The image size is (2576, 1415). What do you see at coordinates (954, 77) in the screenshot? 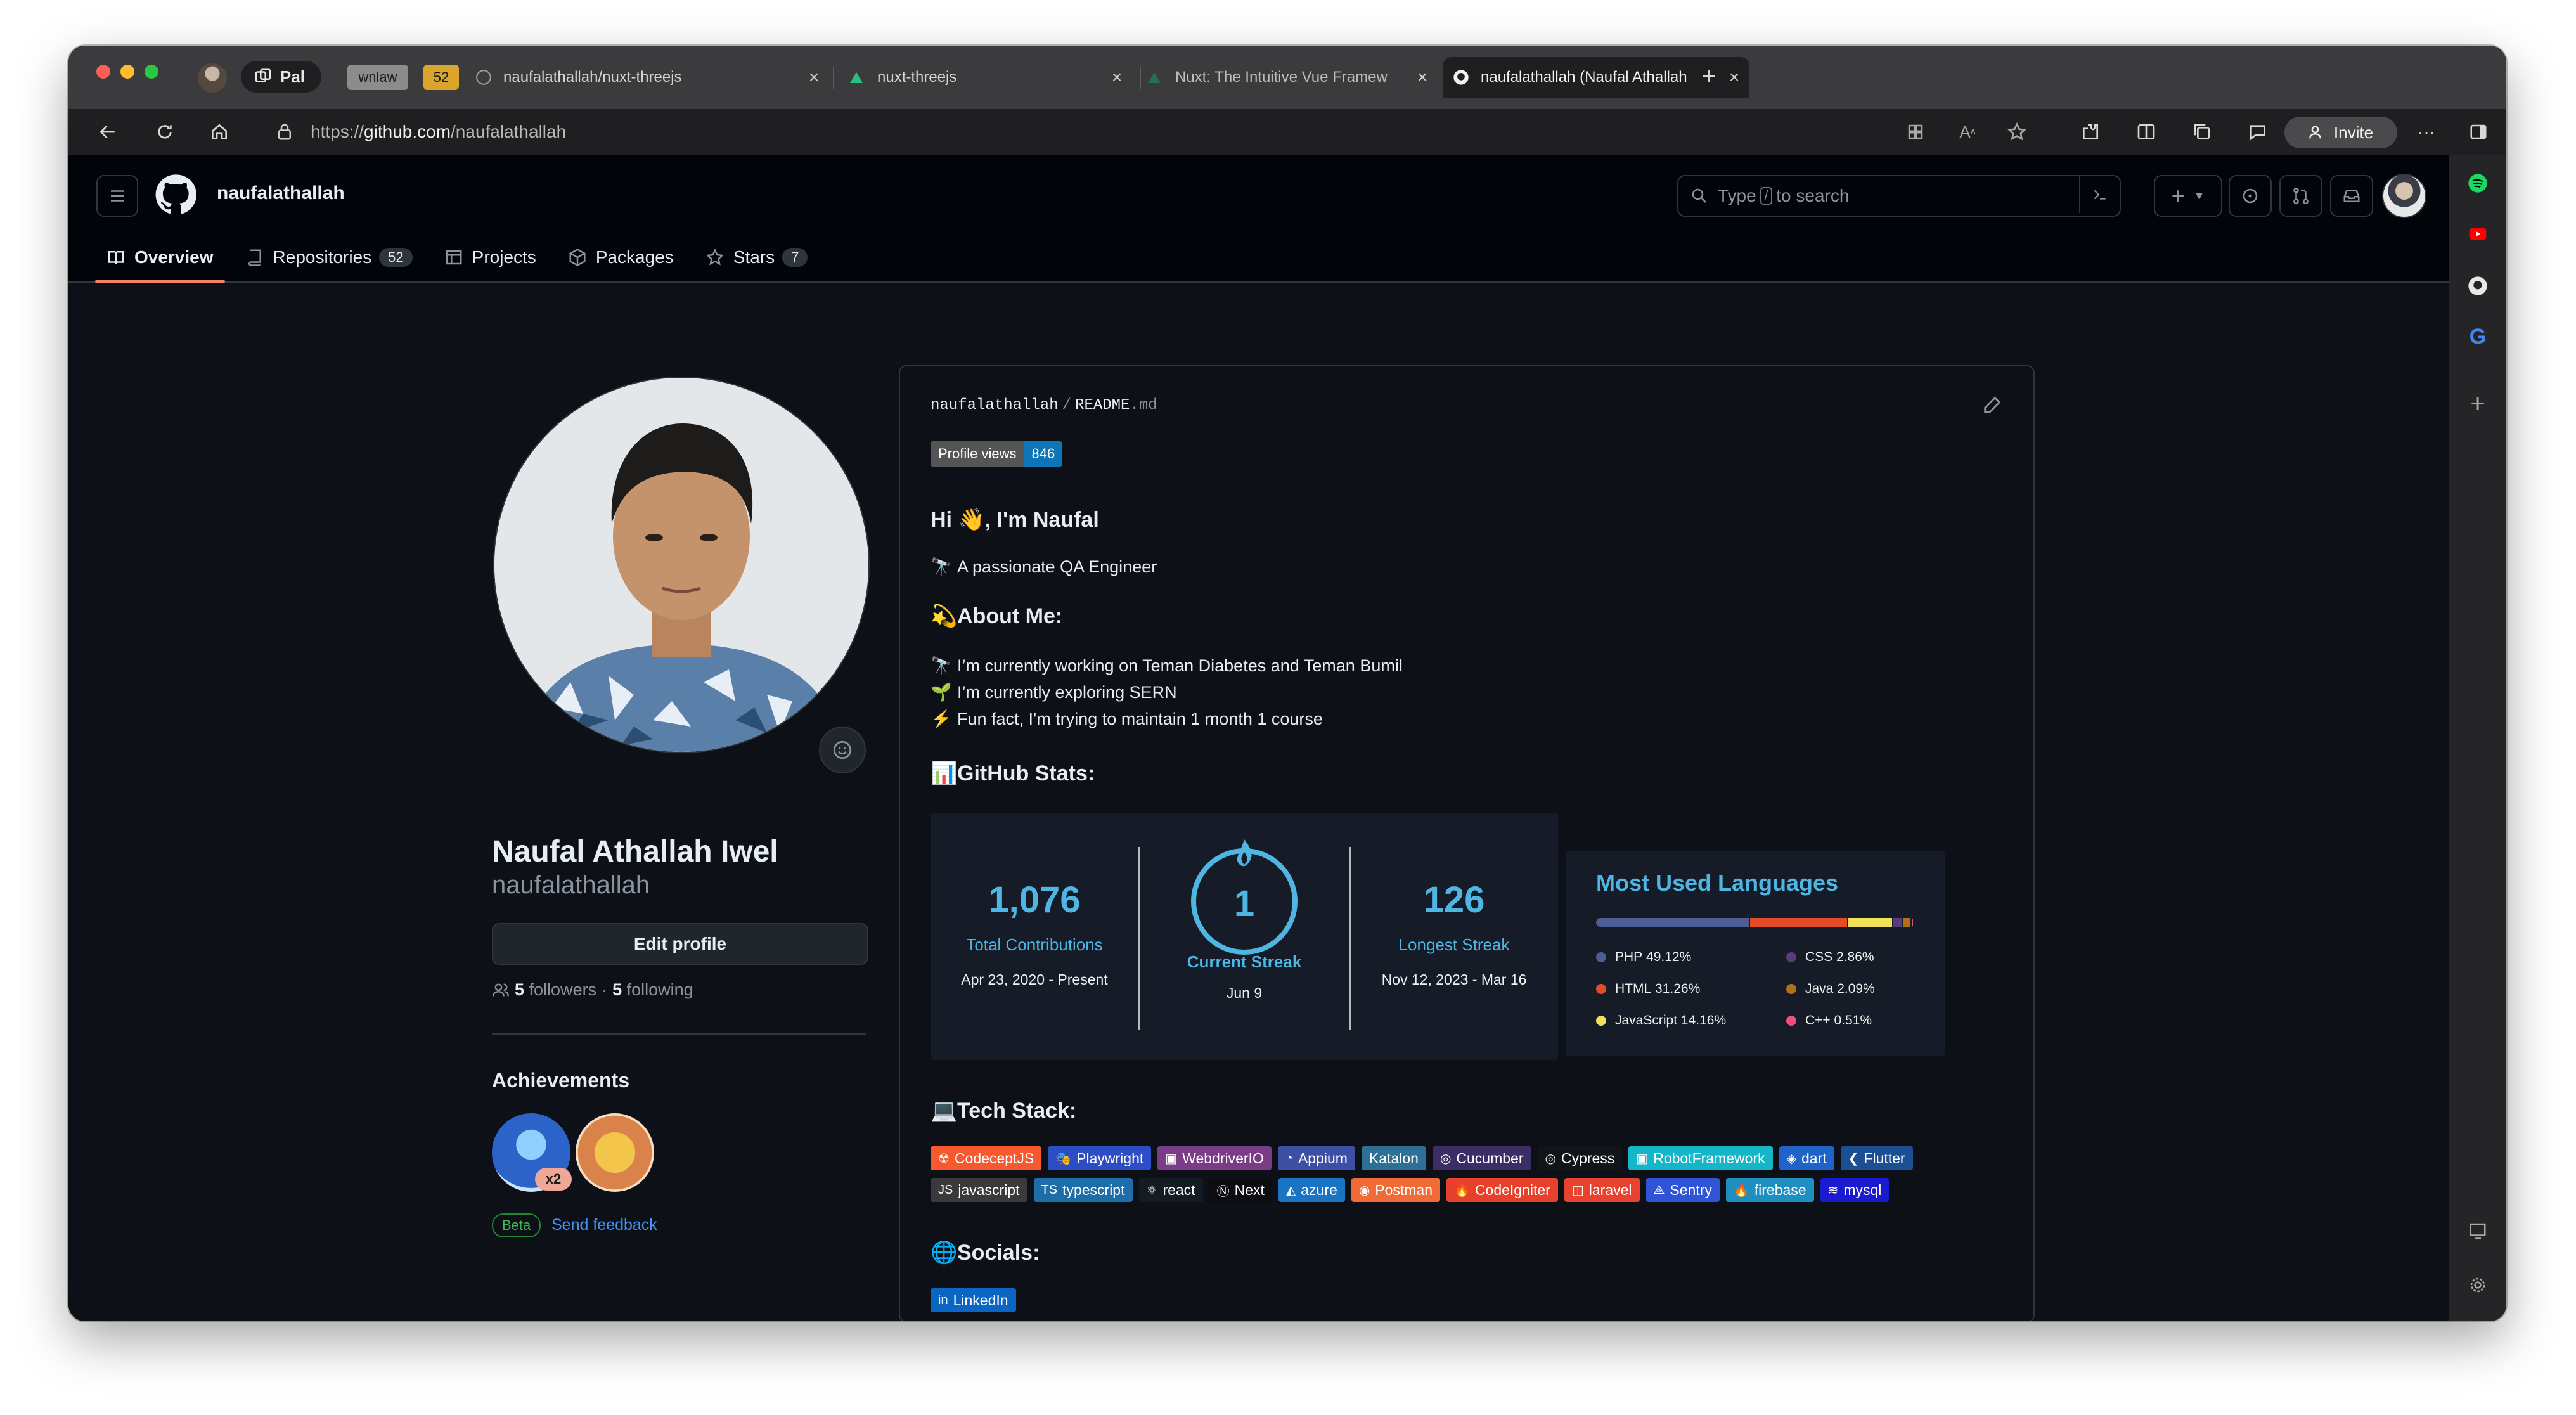
I see `tab-nuxt-threejs: nuxt-threejs ×` at bounding box center [954, 77].